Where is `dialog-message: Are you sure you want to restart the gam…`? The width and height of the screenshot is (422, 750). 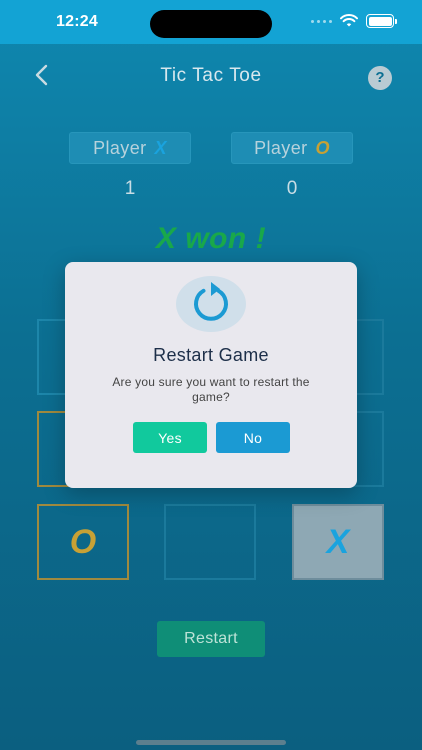 dialog-message: Are you sure you want to restart the gam… is located at coordinates (211, 389).